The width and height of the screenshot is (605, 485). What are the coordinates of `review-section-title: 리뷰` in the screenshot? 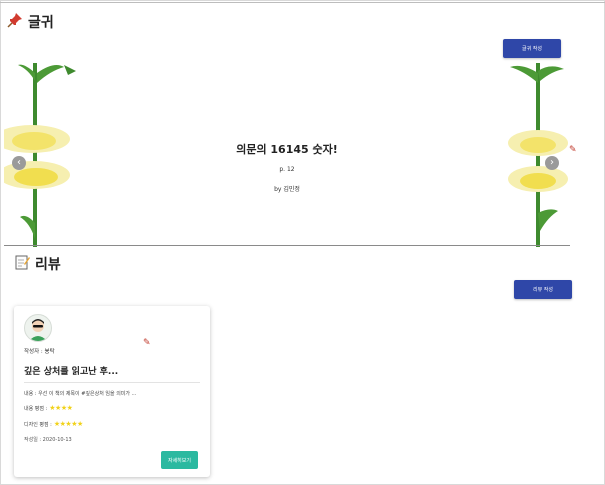 It's located at (37, 264).